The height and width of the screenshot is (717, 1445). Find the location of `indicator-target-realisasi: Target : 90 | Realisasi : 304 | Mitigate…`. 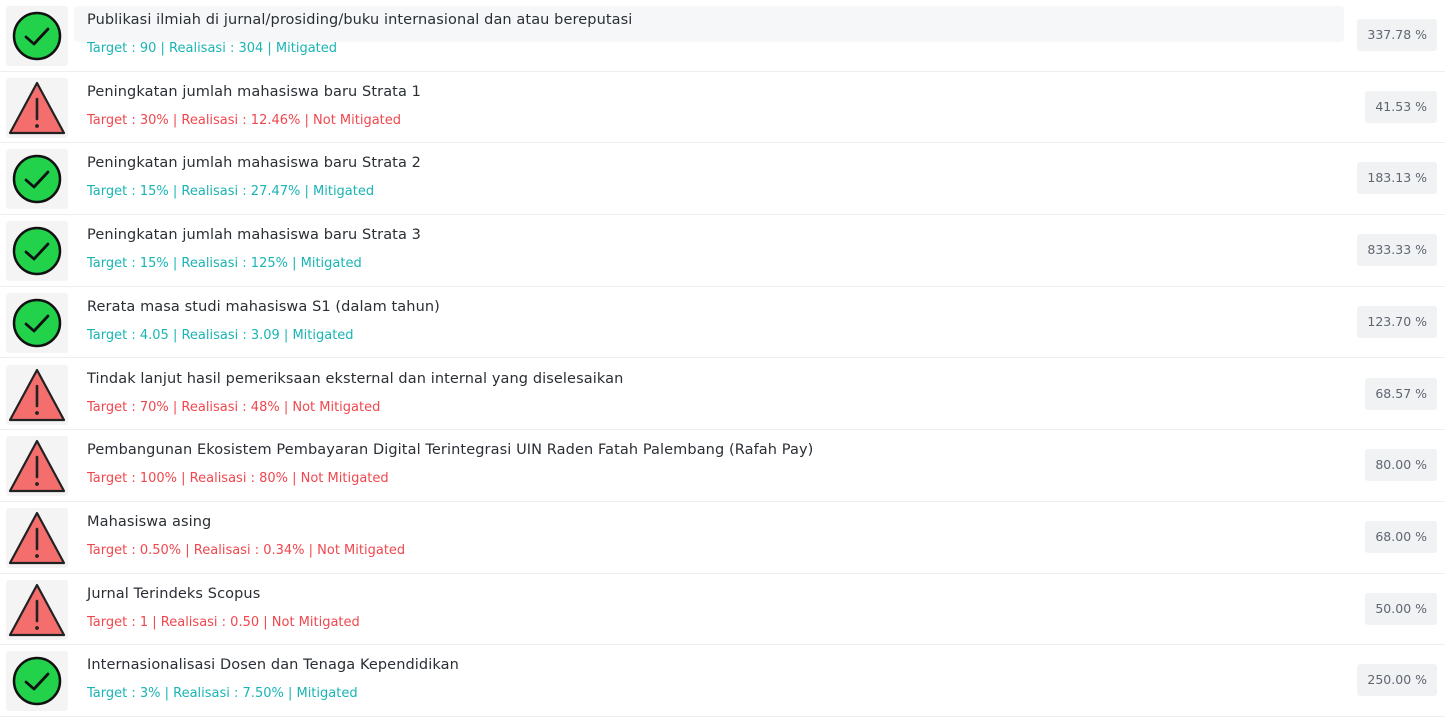

indicator-target-realisasi: Target : 90 | Realisasi : 304 | Mitigate… is located at coordinates (212, 48).